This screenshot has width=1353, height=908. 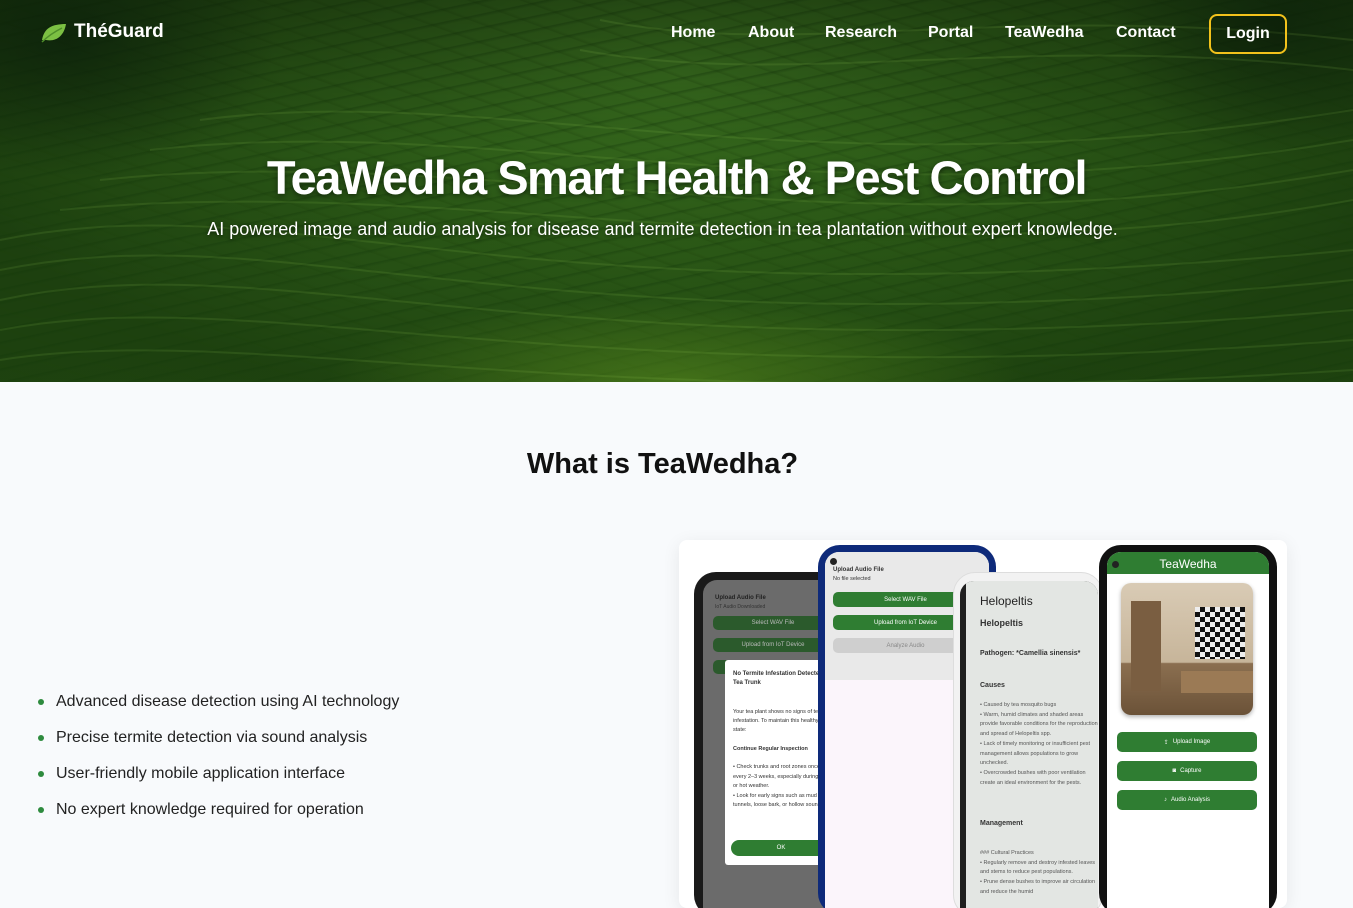 What do you see at coordinates (1187, 771) in the screenshot?
I see `capture-button: ◙ Capture` at bounding box center [1187, 771].